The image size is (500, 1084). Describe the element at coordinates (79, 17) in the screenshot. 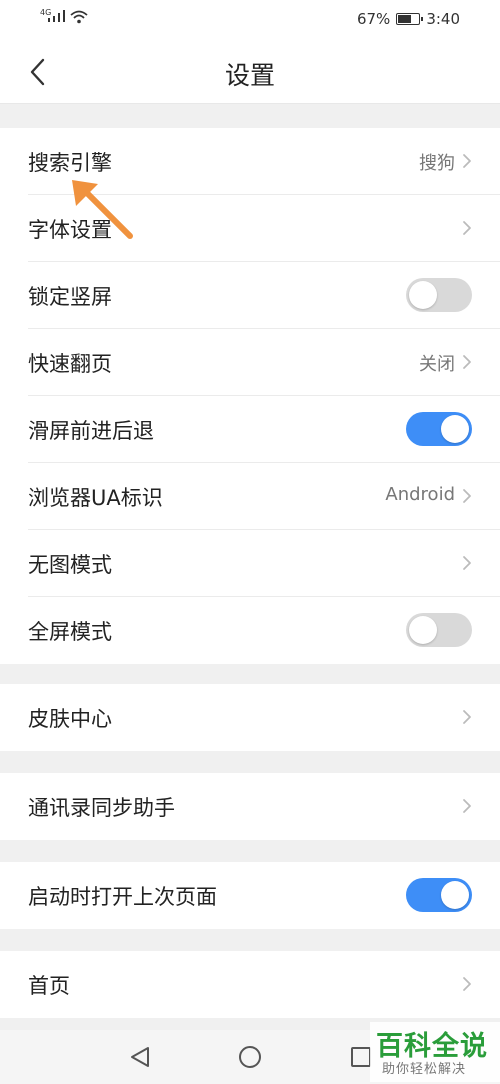

I see `wifi-icon` at that location.